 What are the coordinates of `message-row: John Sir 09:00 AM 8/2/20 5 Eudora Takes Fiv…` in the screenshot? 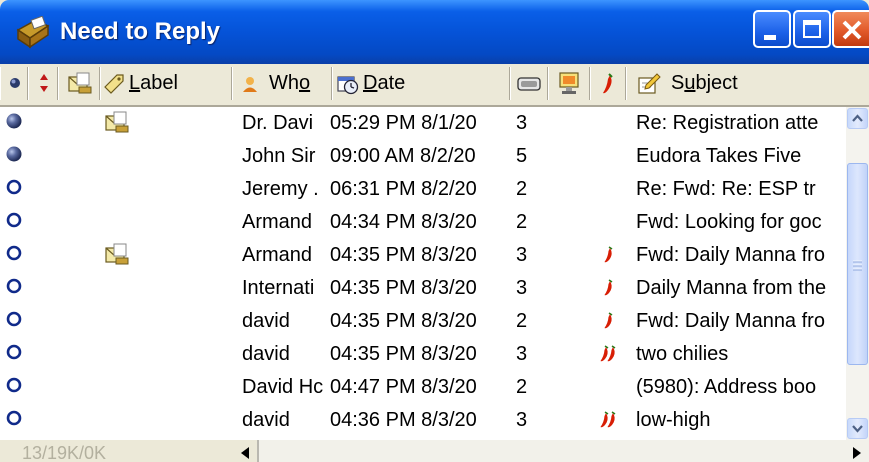 It's located at (423, 156).